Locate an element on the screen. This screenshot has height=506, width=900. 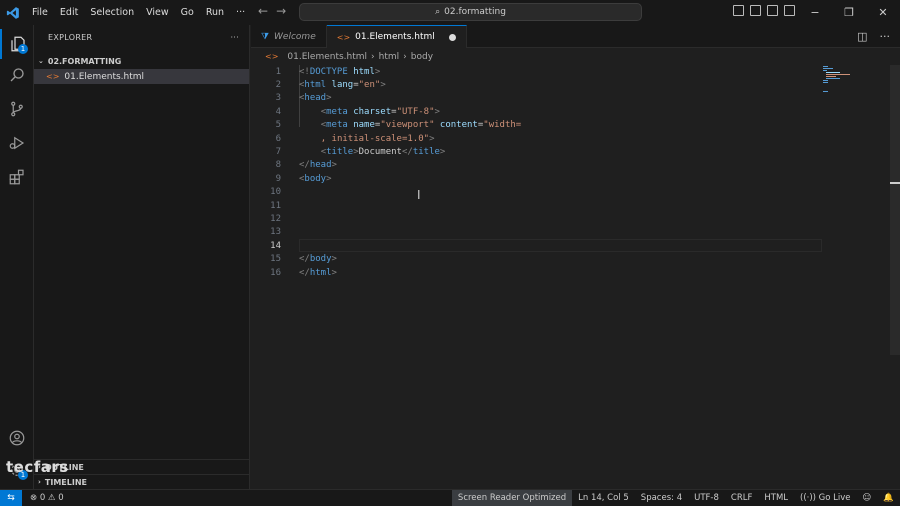
toggle-panel-icon is located at coordinates (755, 10).